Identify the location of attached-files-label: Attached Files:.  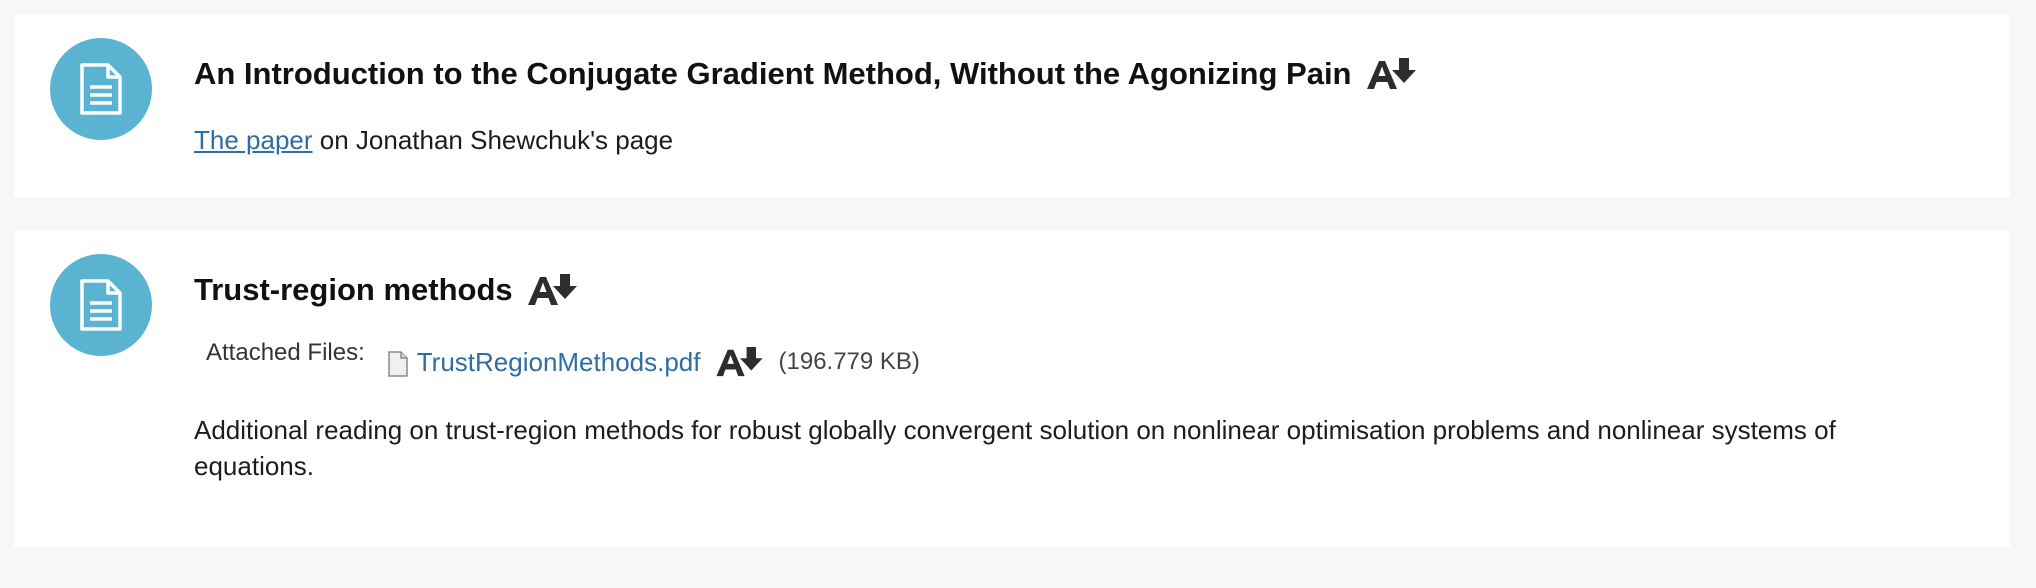
(285, 352).